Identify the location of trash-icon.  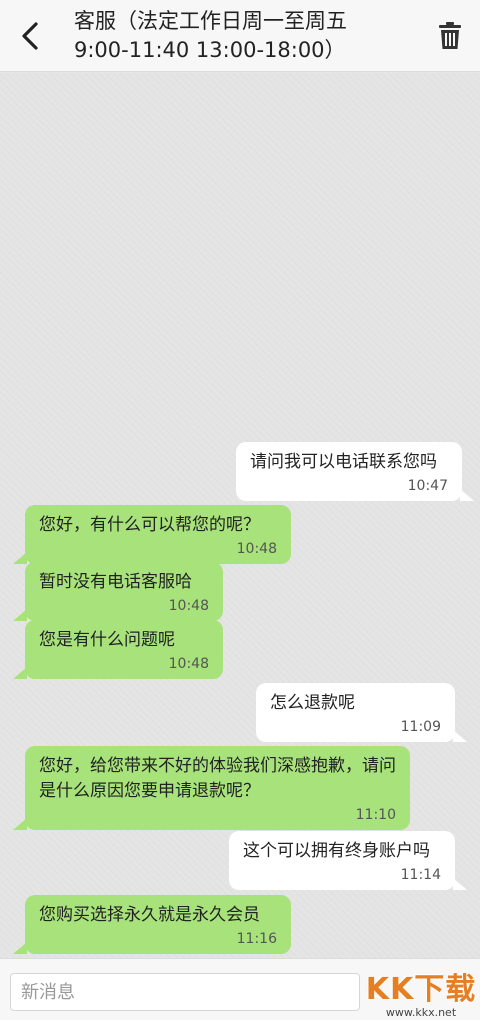
(450, 35).